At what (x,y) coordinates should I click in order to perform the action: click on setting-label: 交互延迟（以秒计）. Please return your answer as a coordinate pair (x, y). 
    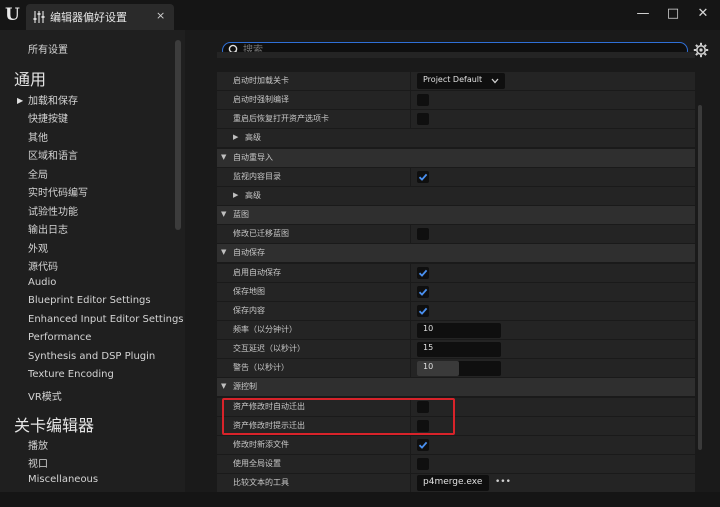
    Looking at the image, I should click on (269, 348).